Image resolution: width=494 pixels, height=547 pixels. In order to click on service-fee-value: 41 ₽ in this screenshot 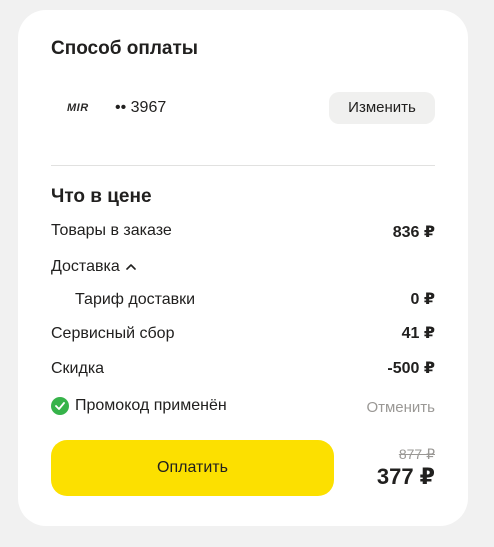, I will do `click(418, 333)`.